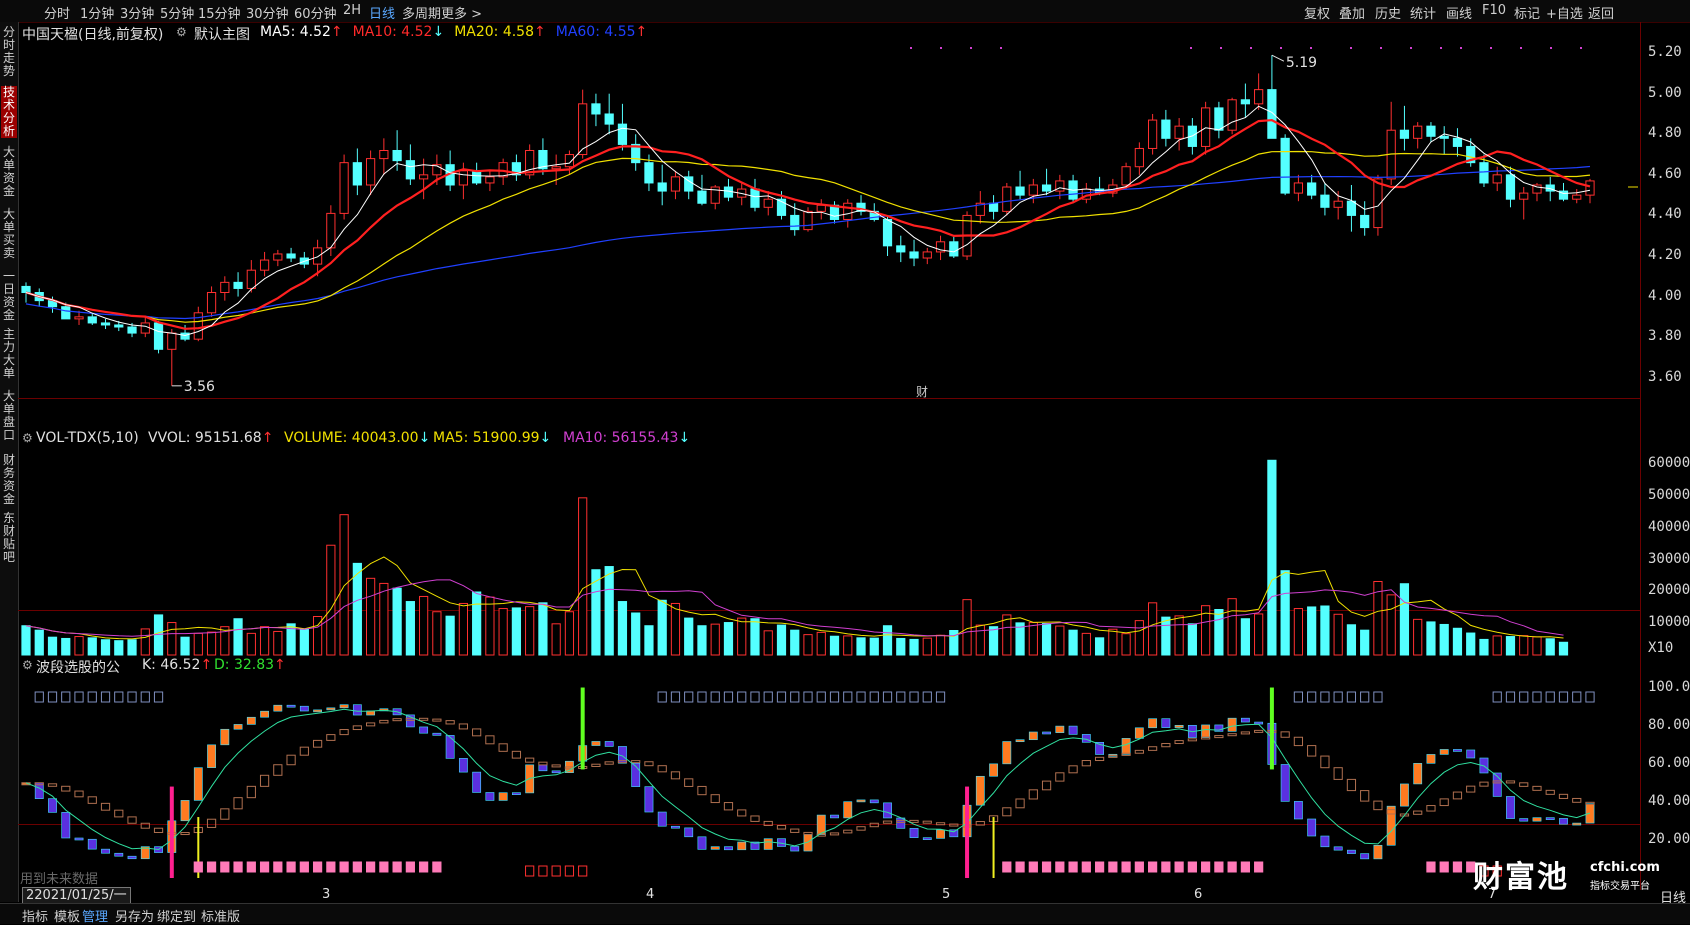 This screenshot has height=925, width=1690. Describe the element at coordinates (1669, 838) in the screenshot. I see `indicator-tick-label: 20.00` at that location.